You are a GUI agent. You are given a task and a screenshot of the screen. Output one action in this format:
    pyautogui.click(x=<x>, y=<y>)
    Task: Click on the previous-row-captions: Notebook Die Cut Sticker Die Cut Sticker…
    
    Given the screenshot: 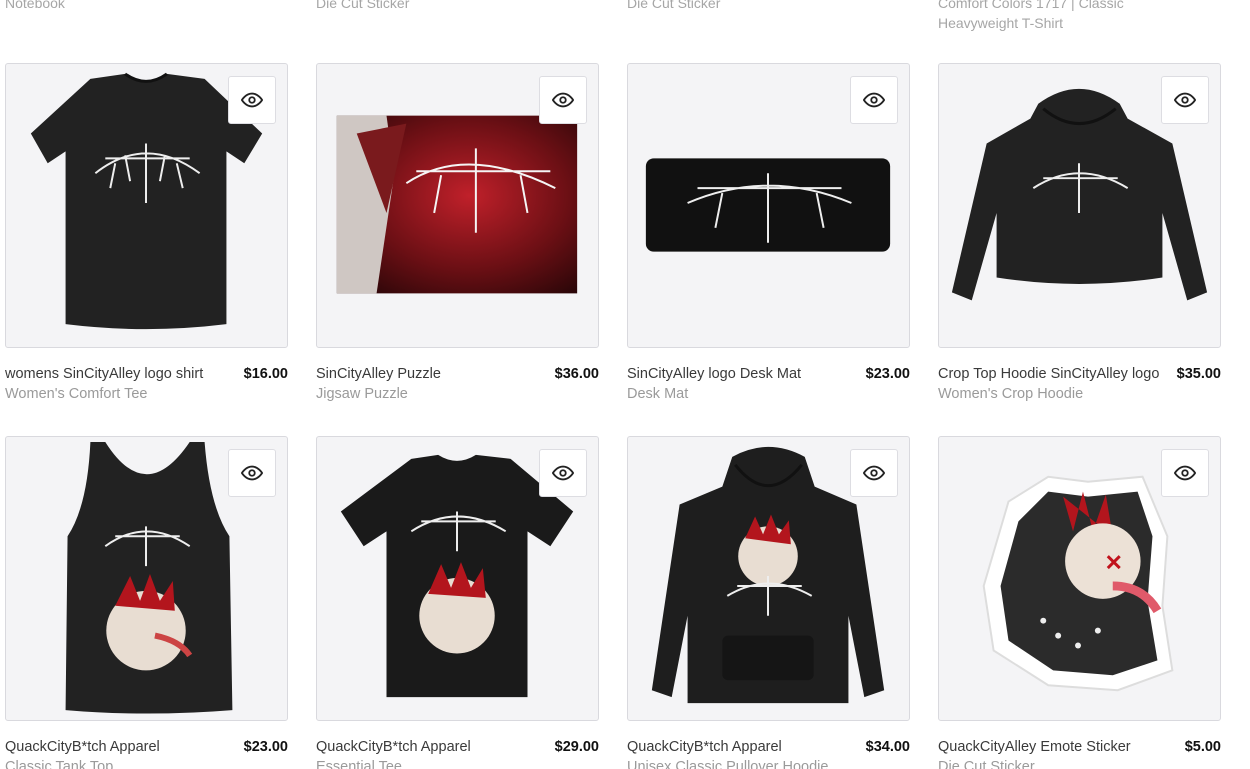 What is the action you would take?
    pyautogui.click(x=613, y=16)
    